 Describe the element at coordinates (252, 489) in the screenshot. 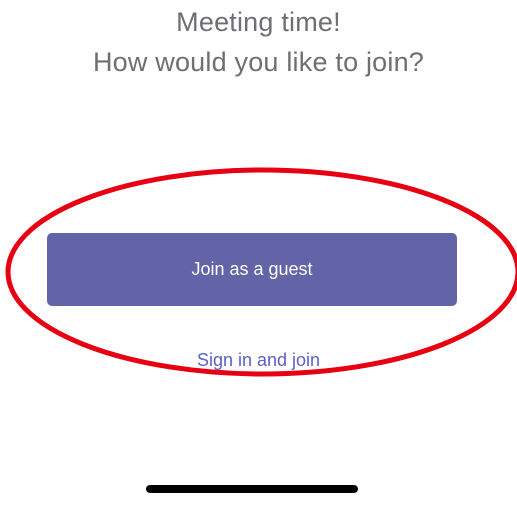

I see `home-indicator` at that location.